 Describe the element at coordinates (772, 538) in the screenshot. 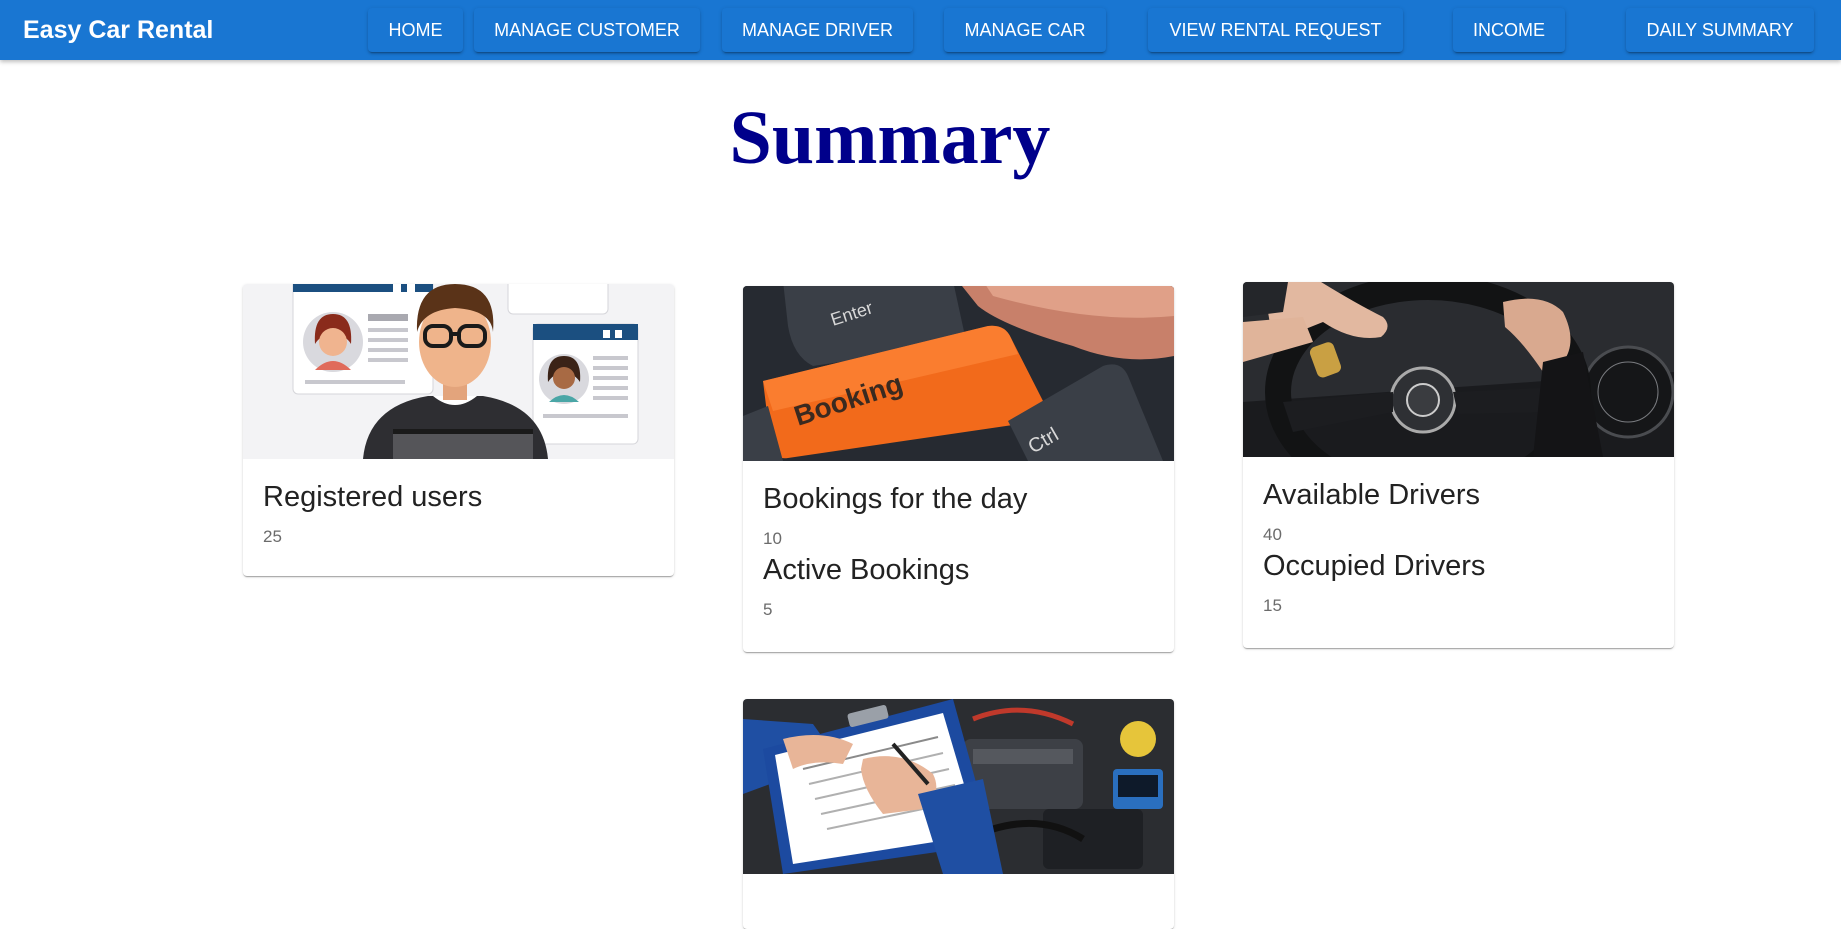

I see `bookings-today-value: 10` at that location.